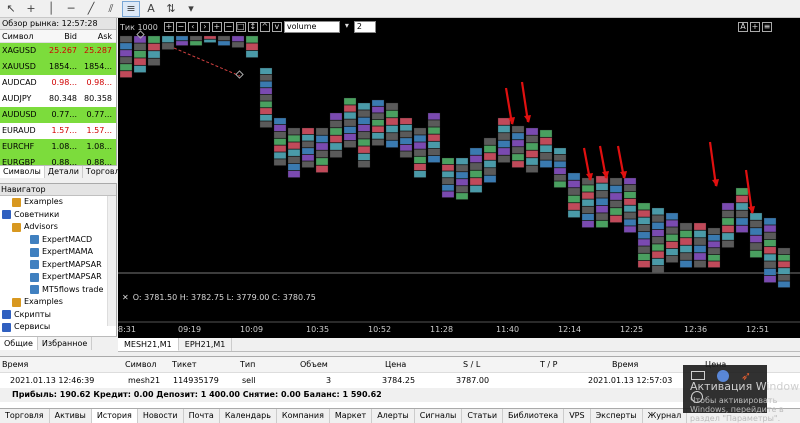 This screenshot has height=423, width=800. I want to click on column-header: Тикет, so click(184, 365).